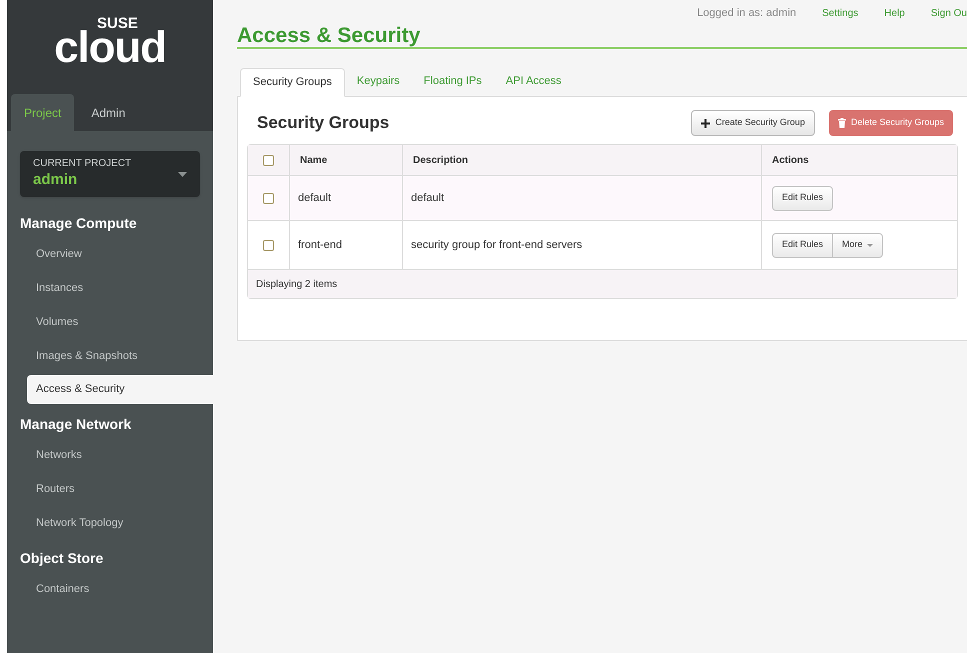 The height and width of the screenshot is (653, 967). I want to click on delete-button: Delete Security Groups, so click(890, 123).